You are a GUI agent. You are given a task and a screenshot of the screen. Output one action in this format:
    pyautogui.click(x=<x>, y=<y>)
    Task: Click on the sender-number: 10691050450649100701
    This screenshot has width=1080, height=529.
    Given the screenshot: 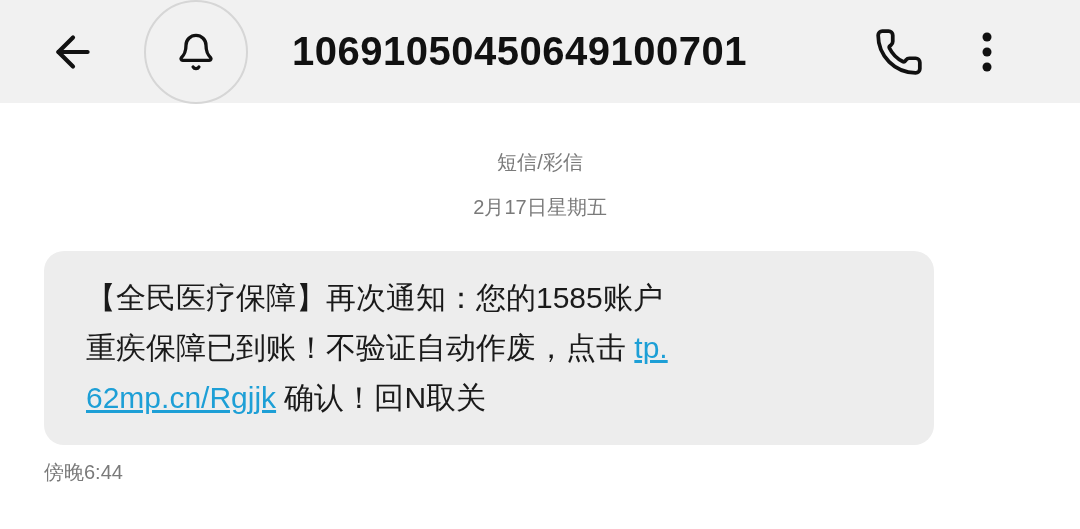 What is the action you would take?
    pyautogui.click(x=520, y=51)
    